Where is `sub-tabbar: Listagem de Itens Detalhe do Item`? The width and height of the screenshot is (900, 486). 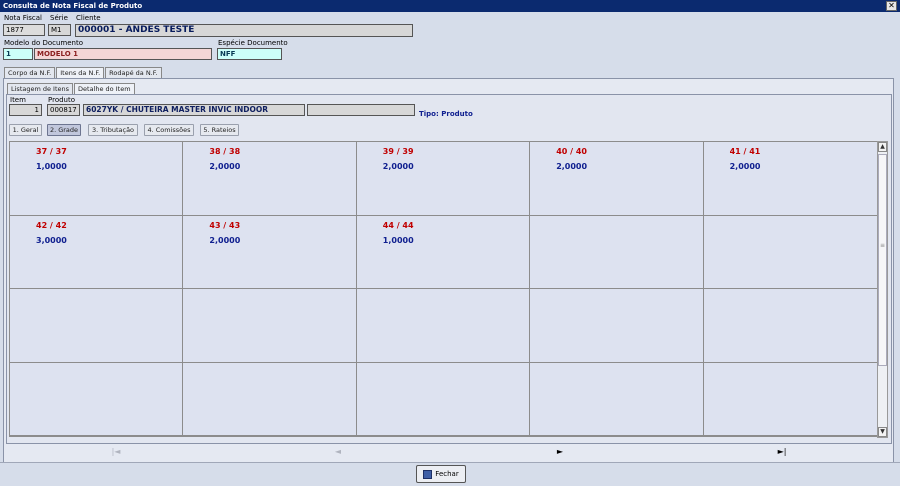
sub-tabbar: Listagem de Itens Detalhe do Item is located at coordinates (71, 88).